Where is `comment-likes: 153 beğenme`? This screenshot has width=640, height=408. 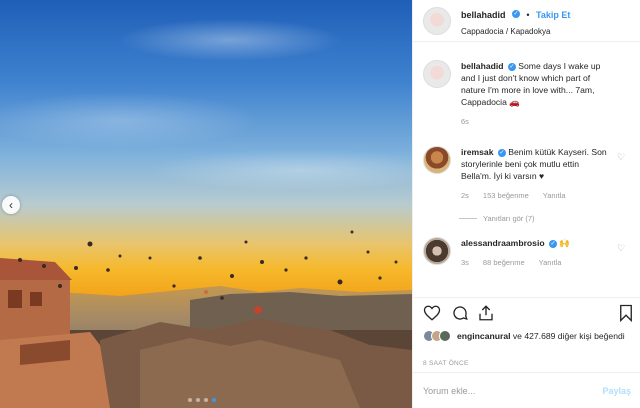
comment-likes: 153 beğenme is located at coordinates (506, 196).